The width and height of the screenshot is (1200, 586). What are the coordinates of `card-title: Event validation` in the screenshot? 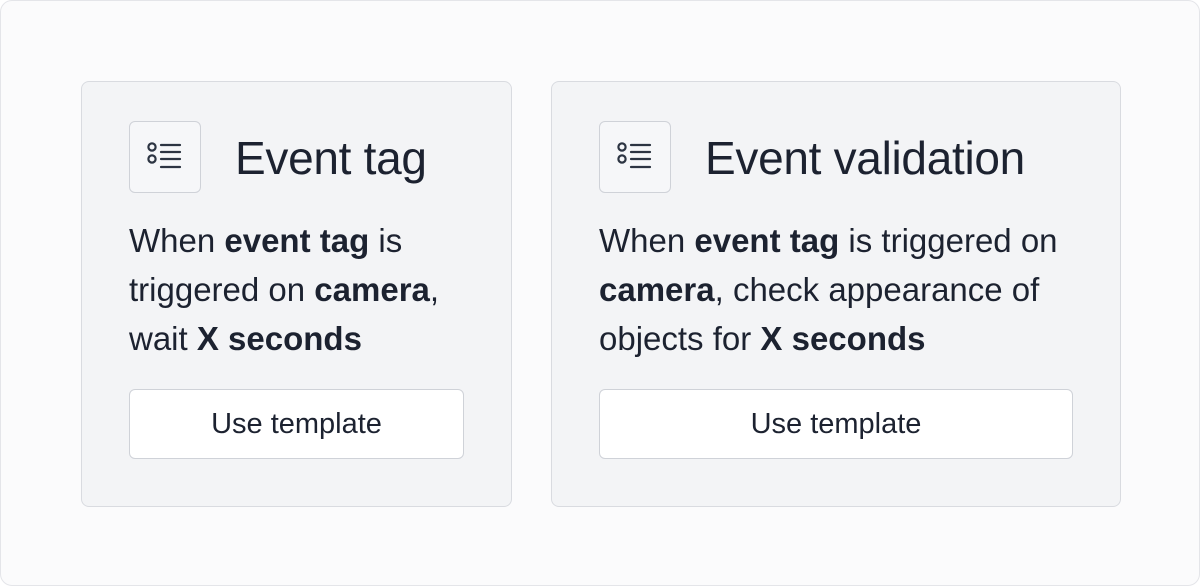 It's located at (865, 158).